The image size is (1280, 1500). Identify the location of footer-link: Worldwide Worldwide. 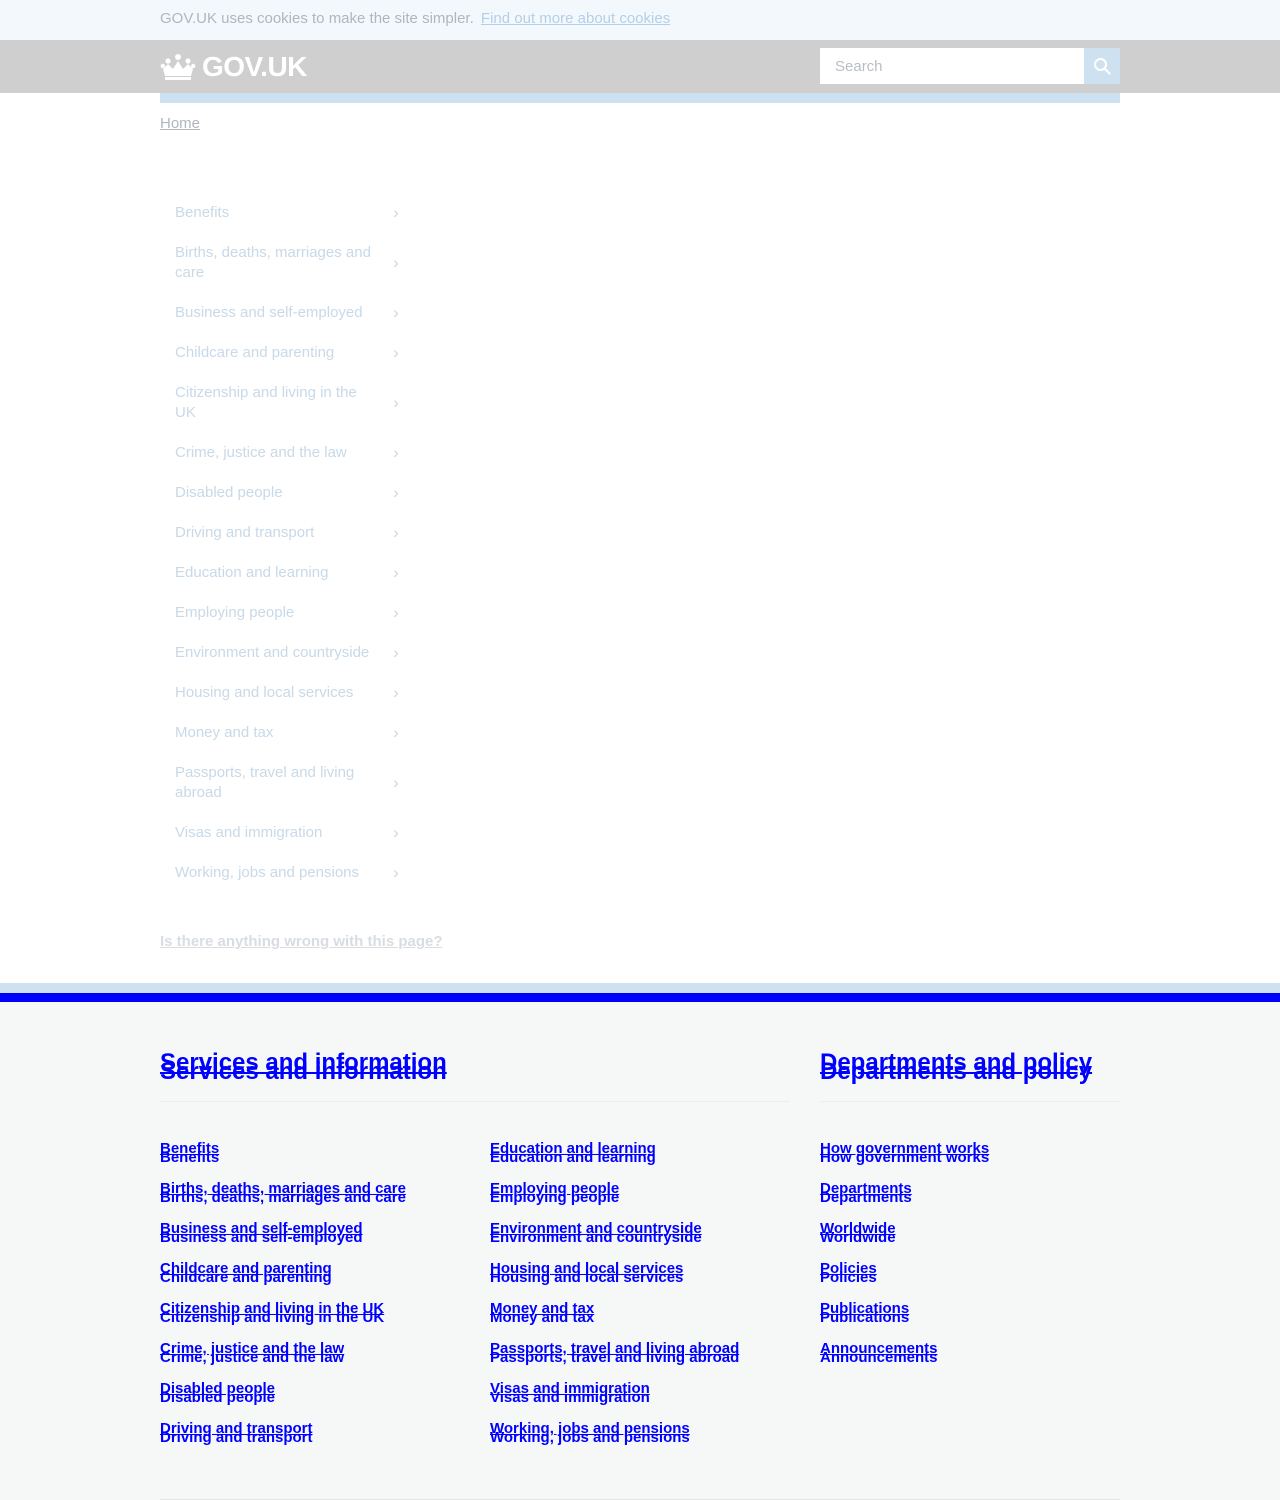
(858, 1233).